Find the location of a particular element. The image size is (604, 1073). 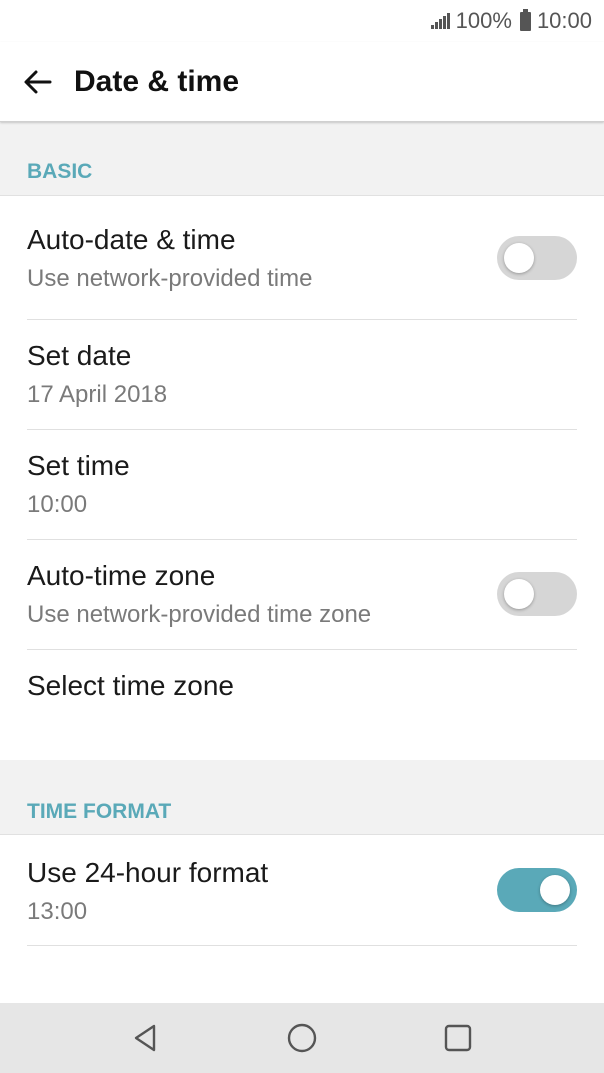

nav-home-button is located at coordinates (302, 1038).